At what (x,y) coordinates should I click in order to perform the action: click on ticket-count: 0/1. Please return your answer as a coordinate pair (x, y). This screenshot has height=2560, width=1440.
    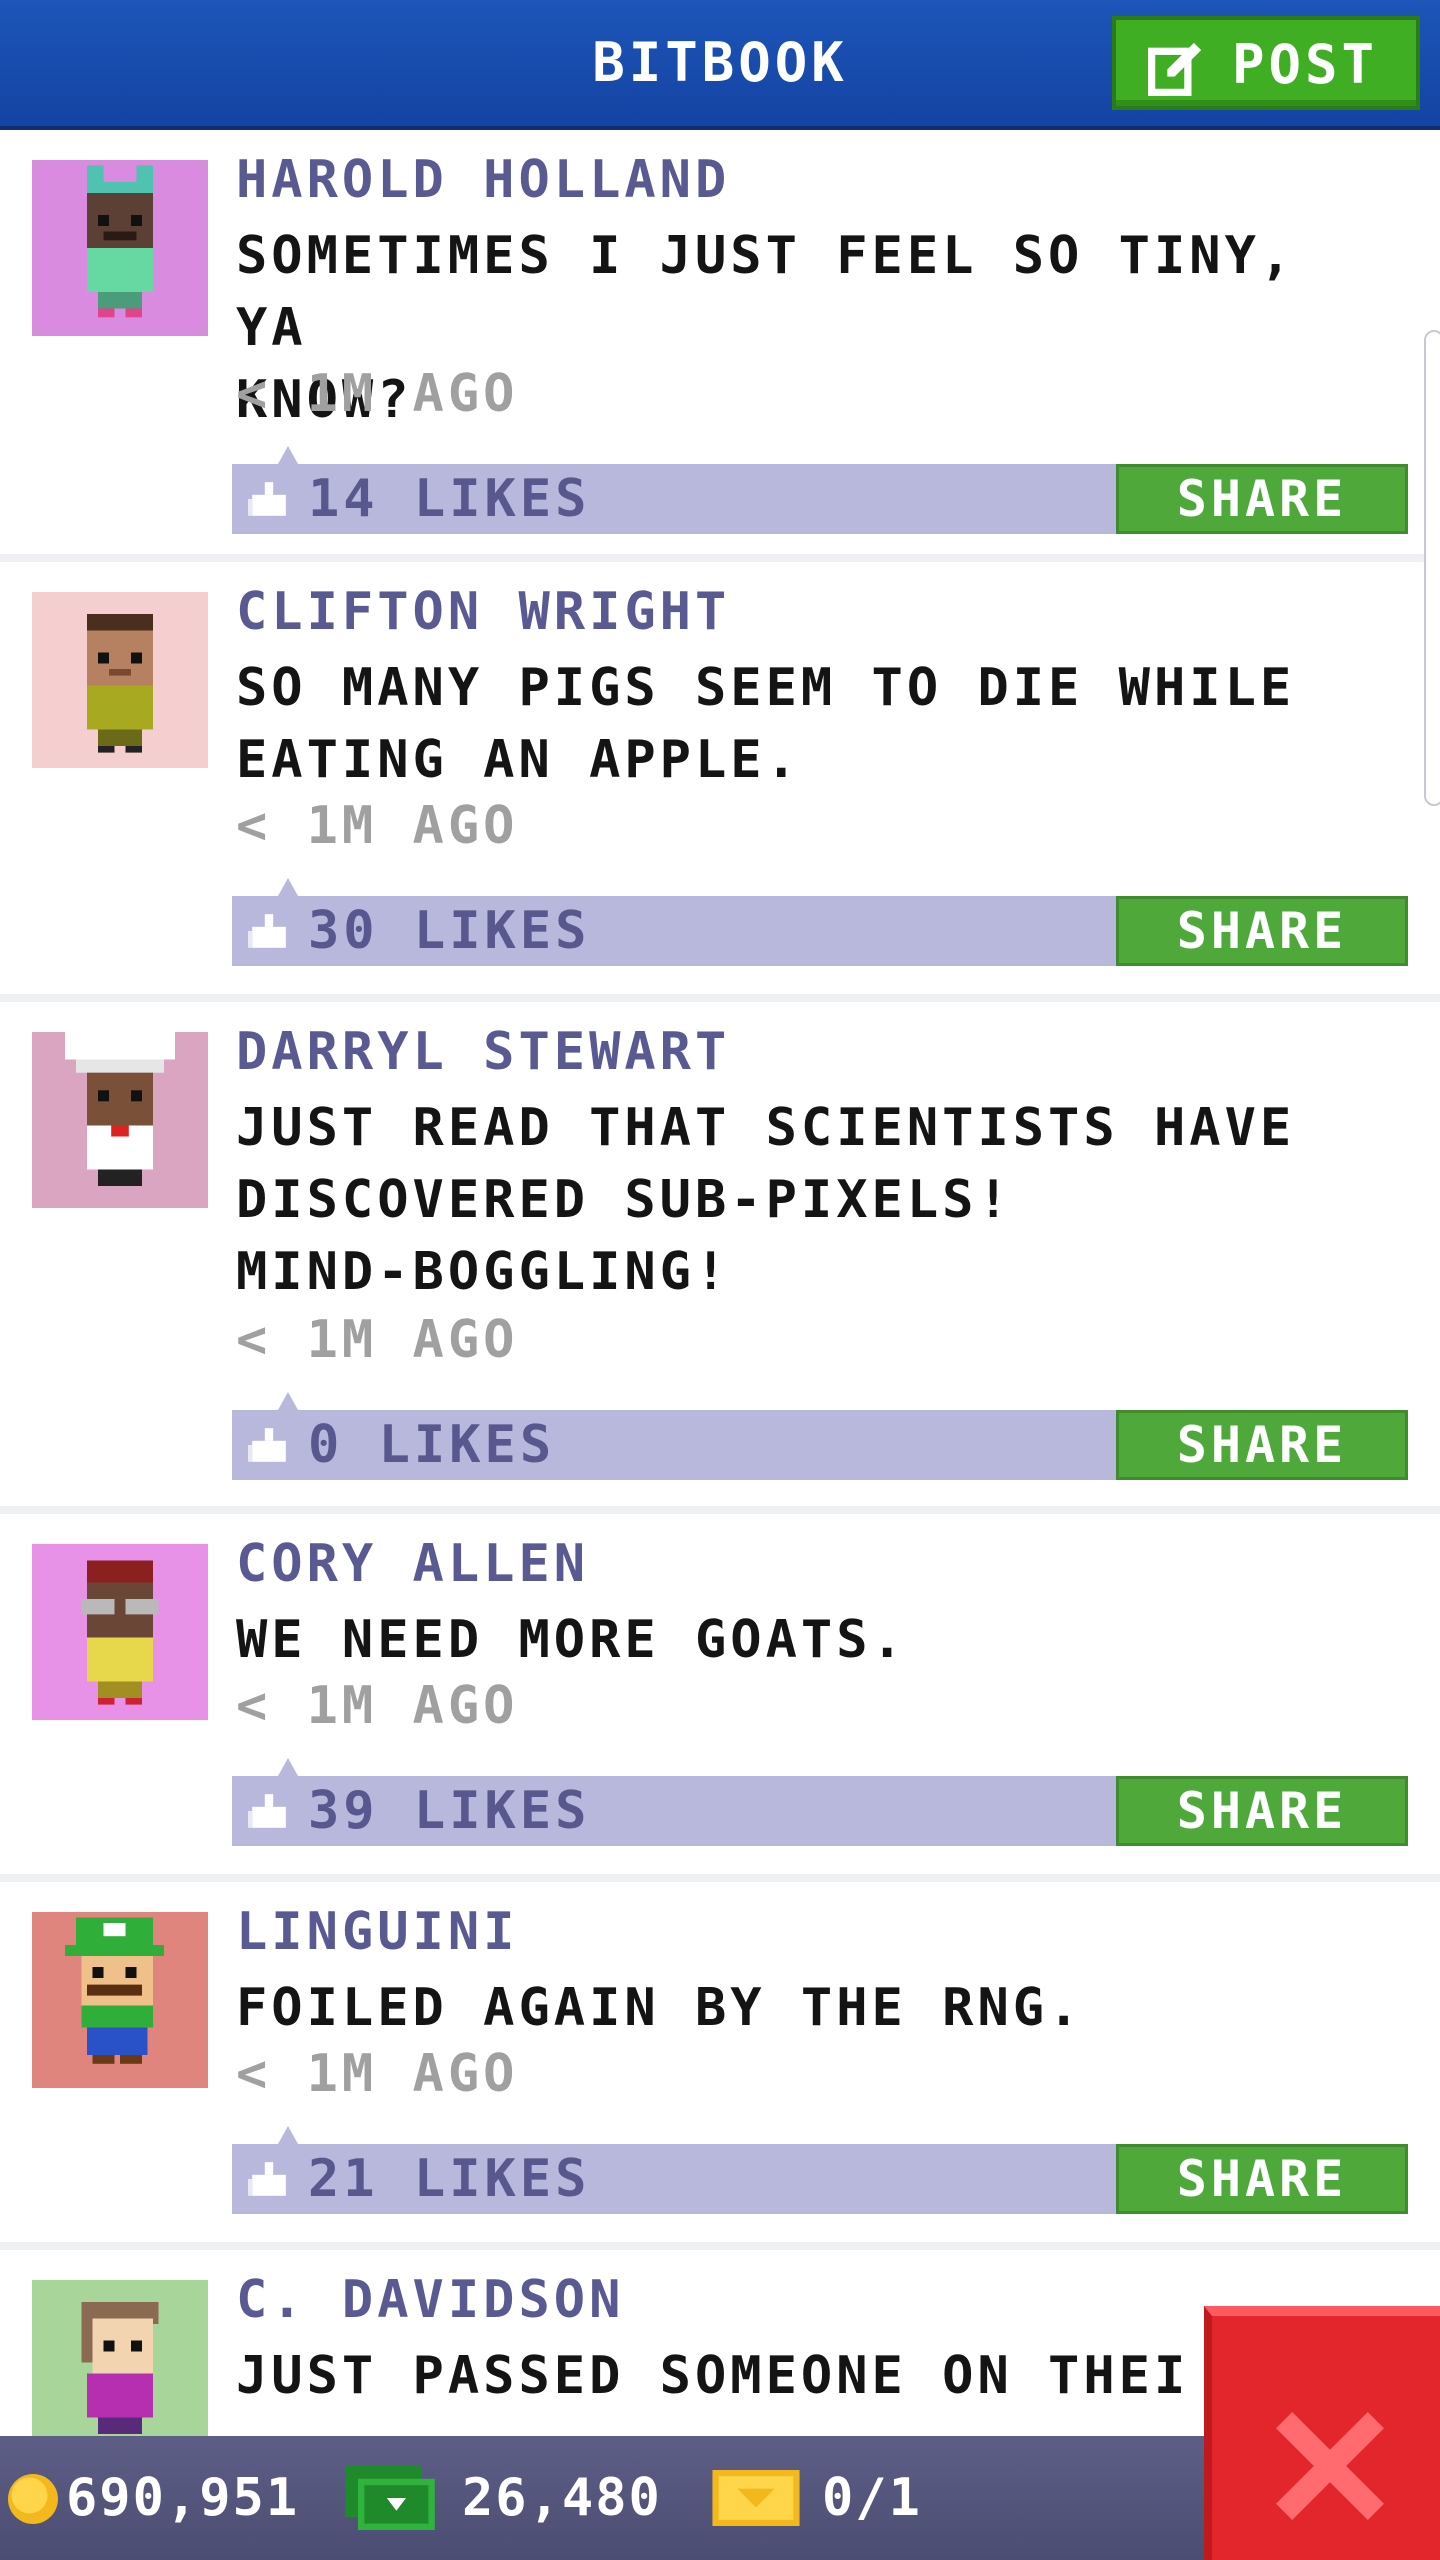
    Looking at the image, I should click on (872, 2498).